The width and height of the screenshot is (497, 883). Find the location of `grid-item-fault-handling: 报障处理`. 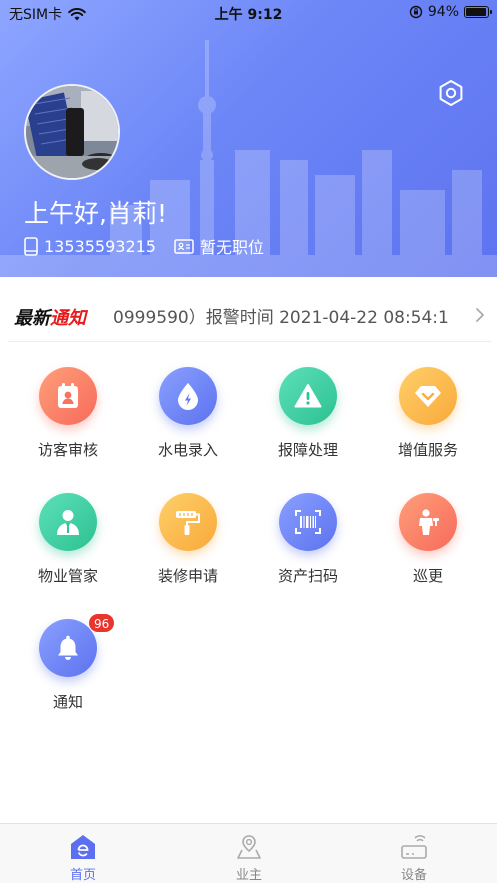

grid-item-fault-handling: 报障处理 is located at coordinates (308, 422).